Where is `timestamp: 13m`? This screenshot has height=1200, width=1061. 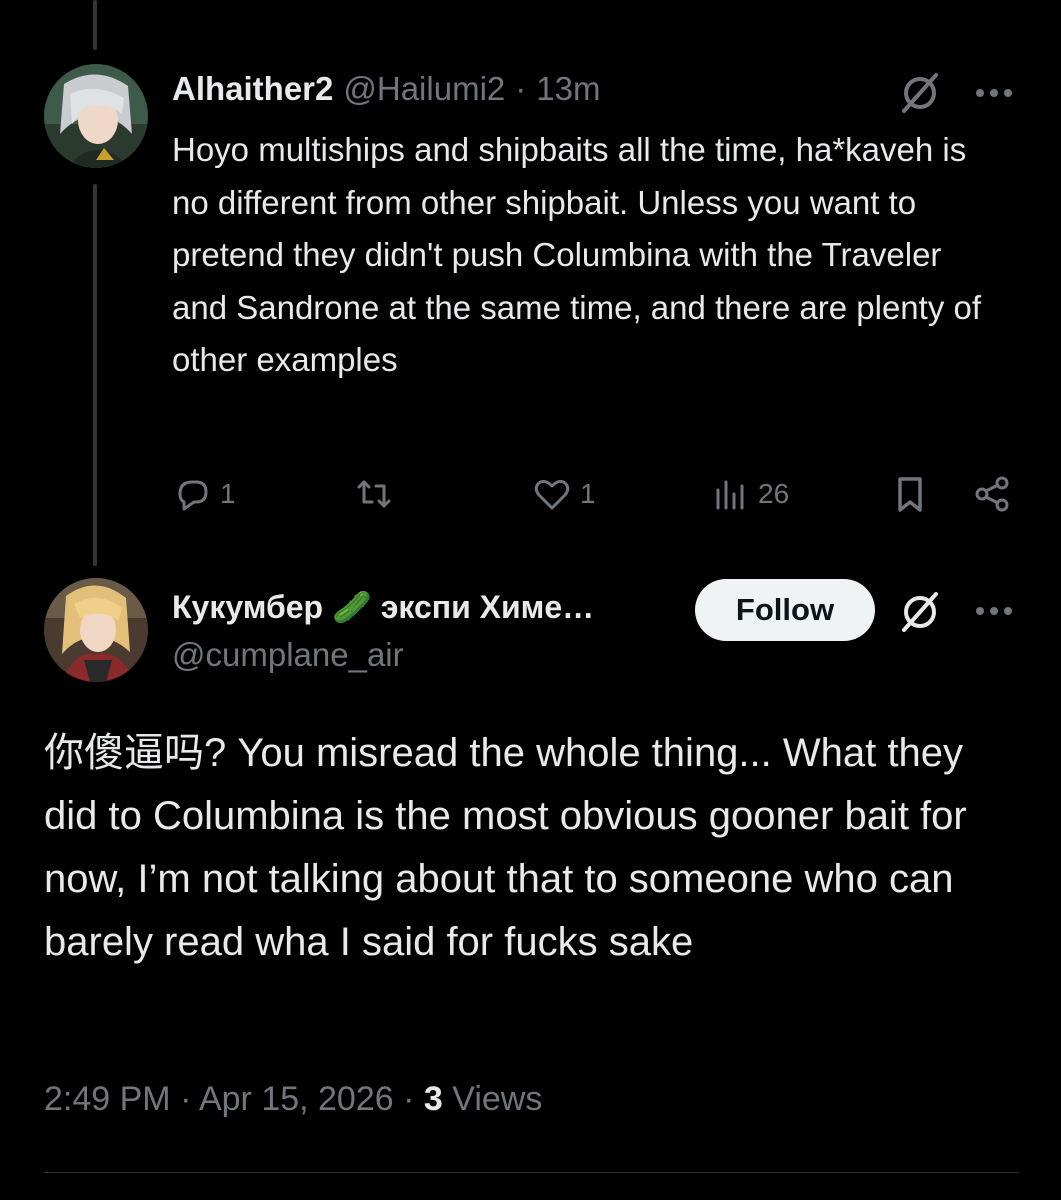 timestamp: 13m is located at coordinates (568, 89).